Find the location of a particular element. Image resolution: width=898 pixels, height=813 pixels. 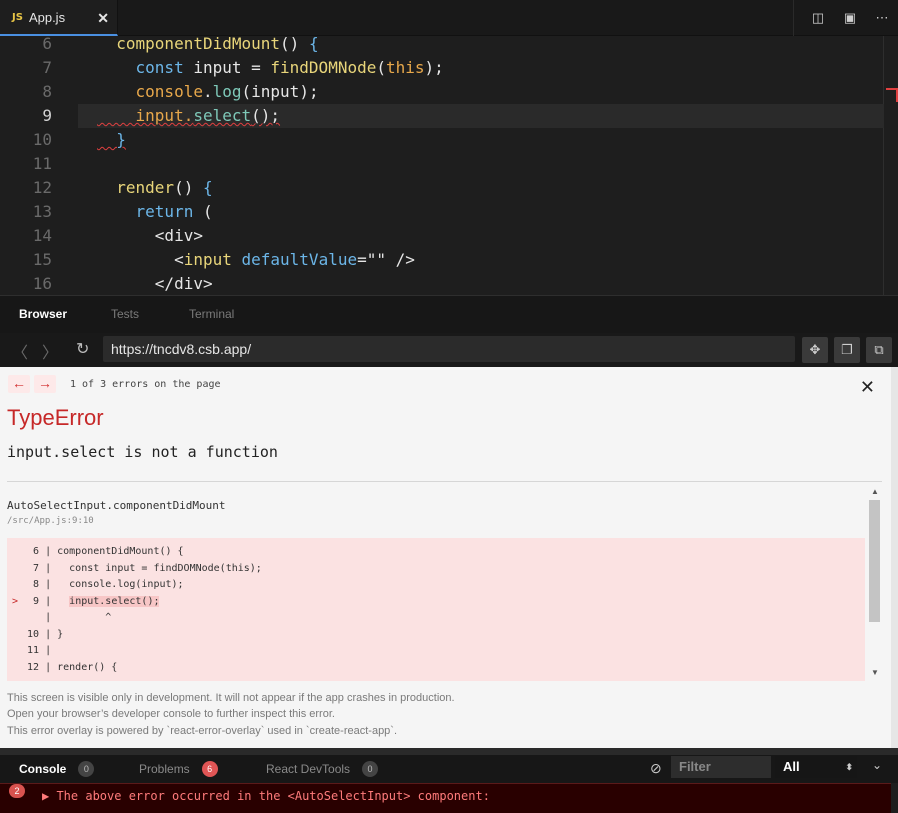

code-token: defaultValue is located at coordinates (299, 259).